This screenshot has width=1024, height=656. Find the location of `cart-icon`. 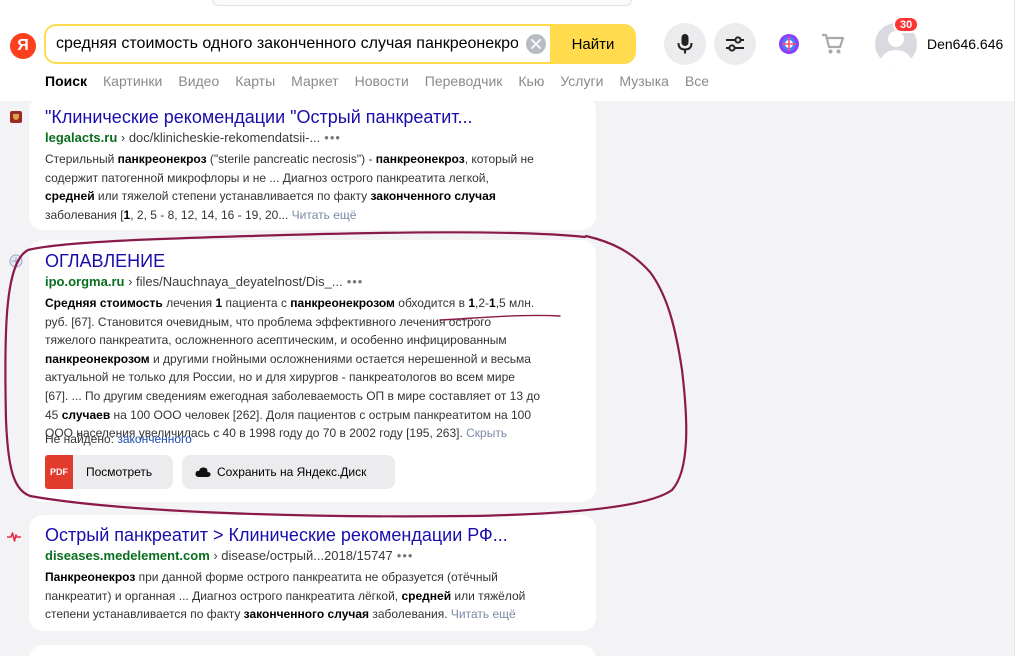

cart-icon is located at coordinates (833, 43).